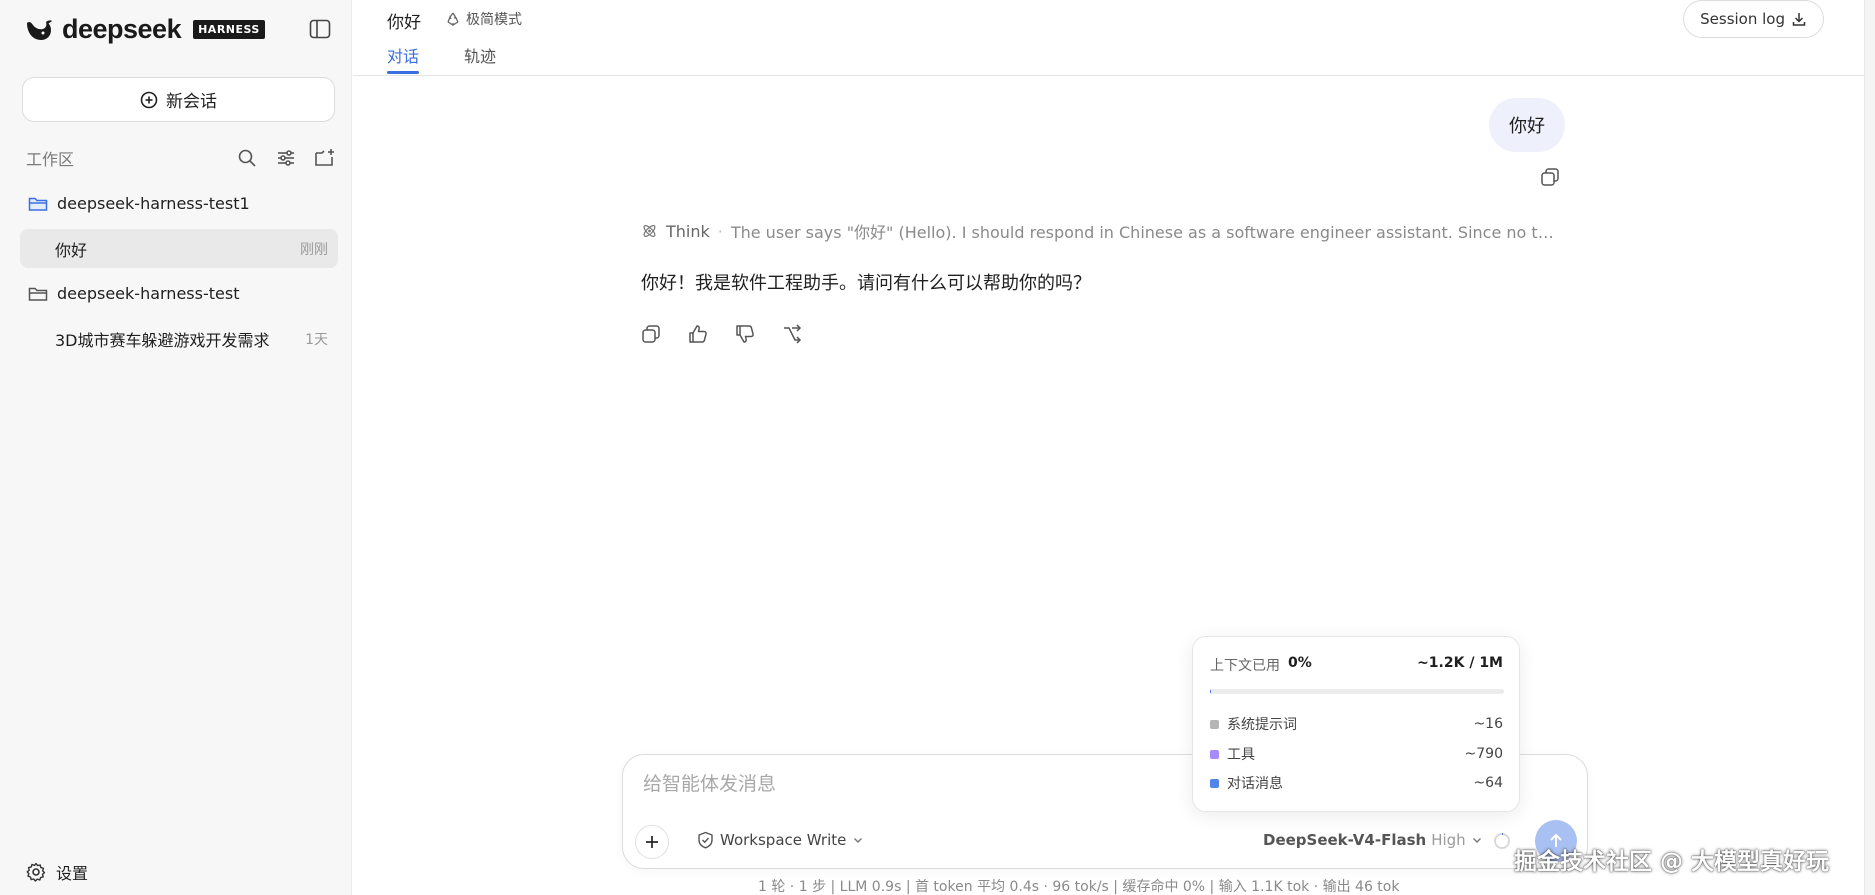  I want to click on logo-badge: HARNESS, so click(229, 29).